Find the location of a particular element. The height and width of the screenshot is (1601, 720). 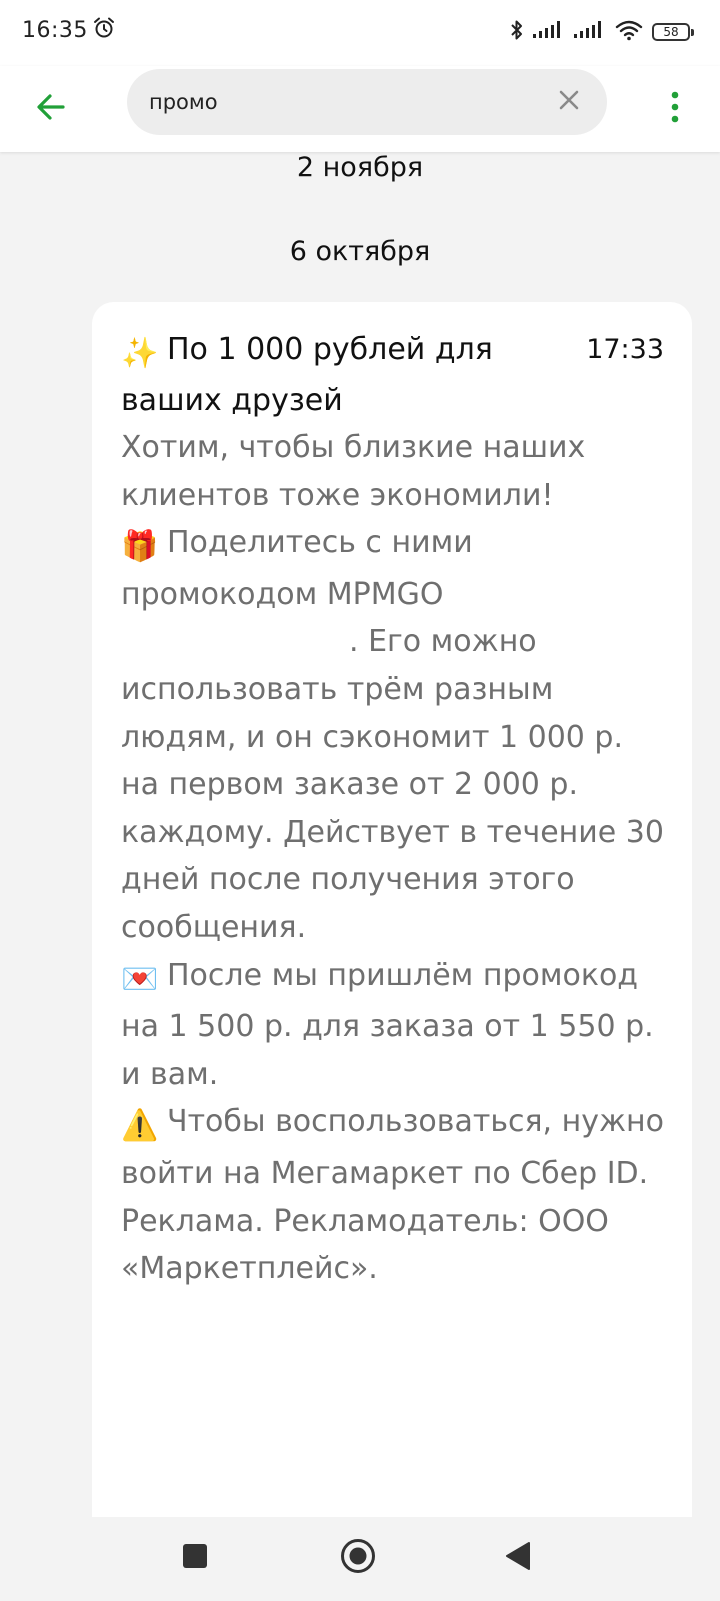

message-title-text: По 1 000 рублей для ваших друзей is located at coordinates (307, 375).